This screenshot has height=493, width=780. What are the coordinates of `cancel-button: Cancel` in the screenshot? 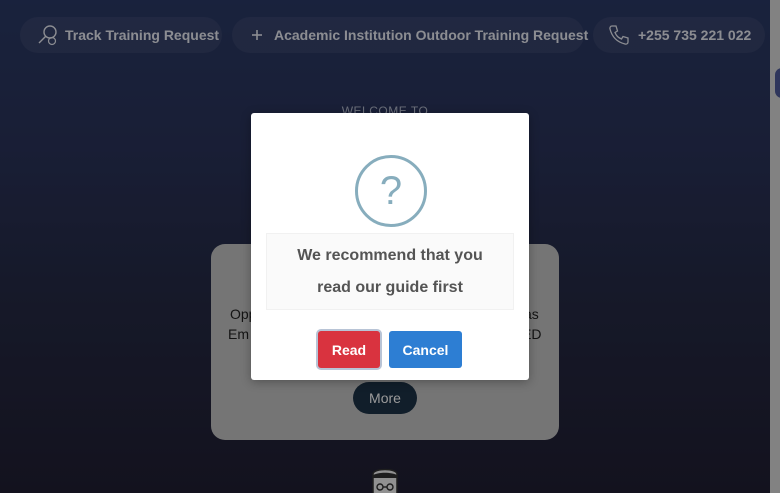 It's located at (425, 349).